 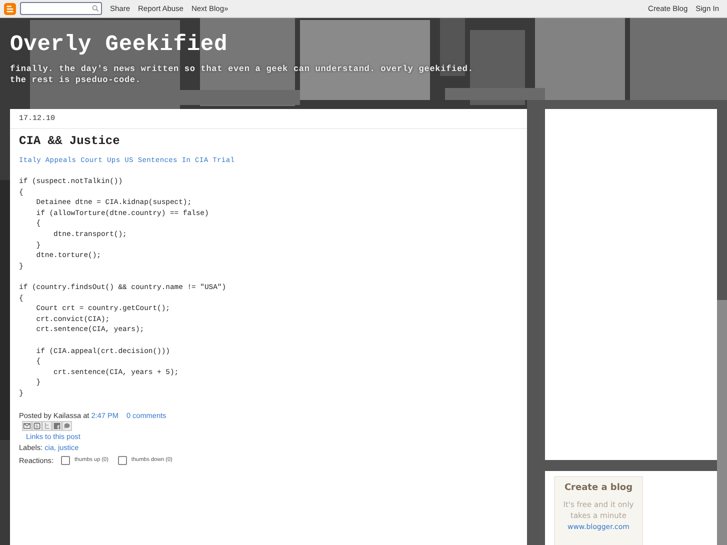 I want to click on blogger-logo-icon, so click(x=10, y=8).